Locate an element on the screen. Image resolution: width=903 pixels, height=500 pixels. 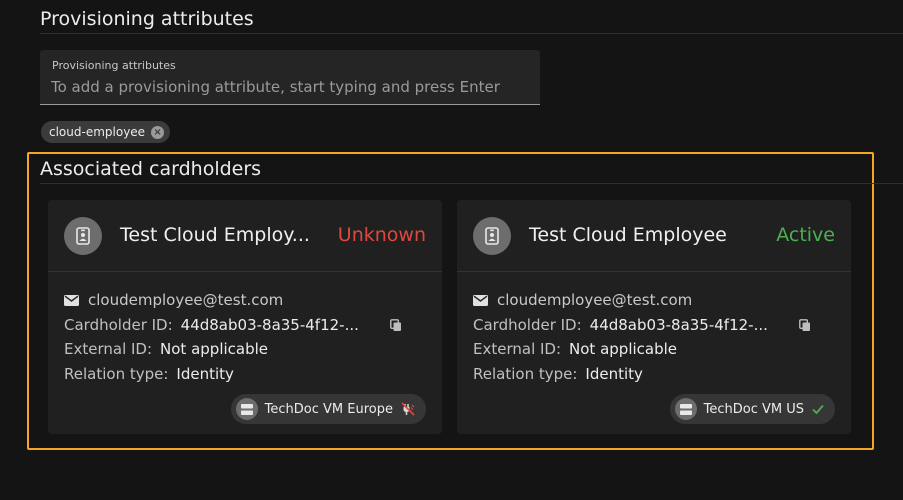
disconnected-plug-icon is located at coordinates (408, 409).